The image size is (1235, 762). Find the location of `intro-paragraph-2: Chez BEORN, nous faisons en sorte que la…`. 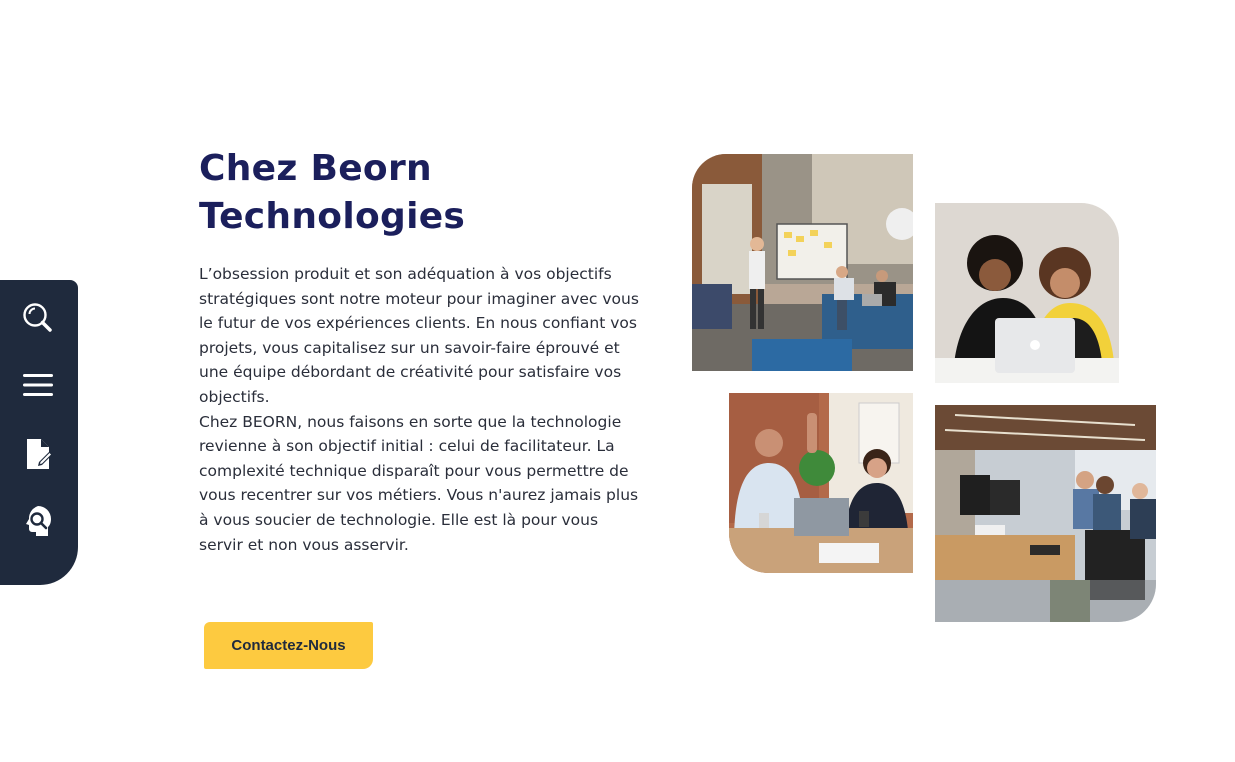

intro-paragraph-2: Chez BEORN, nous faisons en sorte que la… is located at coordinates (419, 483).